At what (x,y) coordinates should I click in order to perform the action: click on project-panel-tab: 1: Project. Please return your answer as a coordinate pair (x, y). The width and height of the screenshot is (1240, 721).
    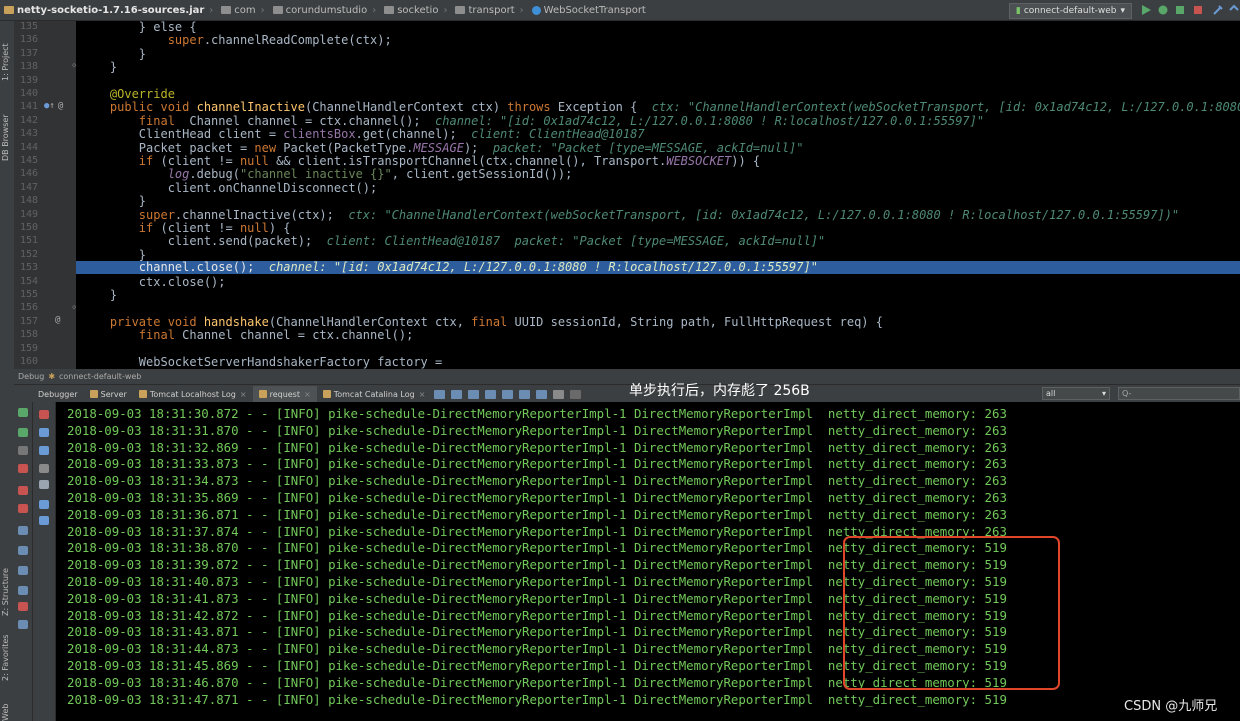
    Looking at the image, I should click on (5, 62).